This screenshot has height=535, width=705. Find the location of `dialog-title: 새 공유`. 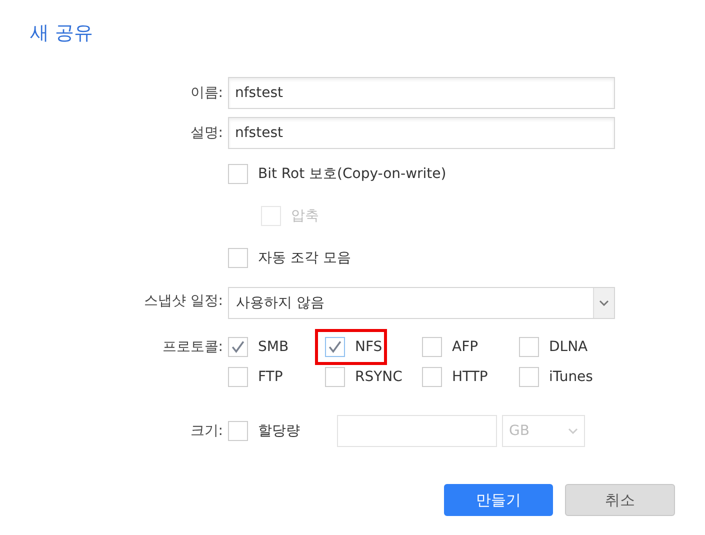

dialog-title: 새 공유 is located at coordinates (62, 33).